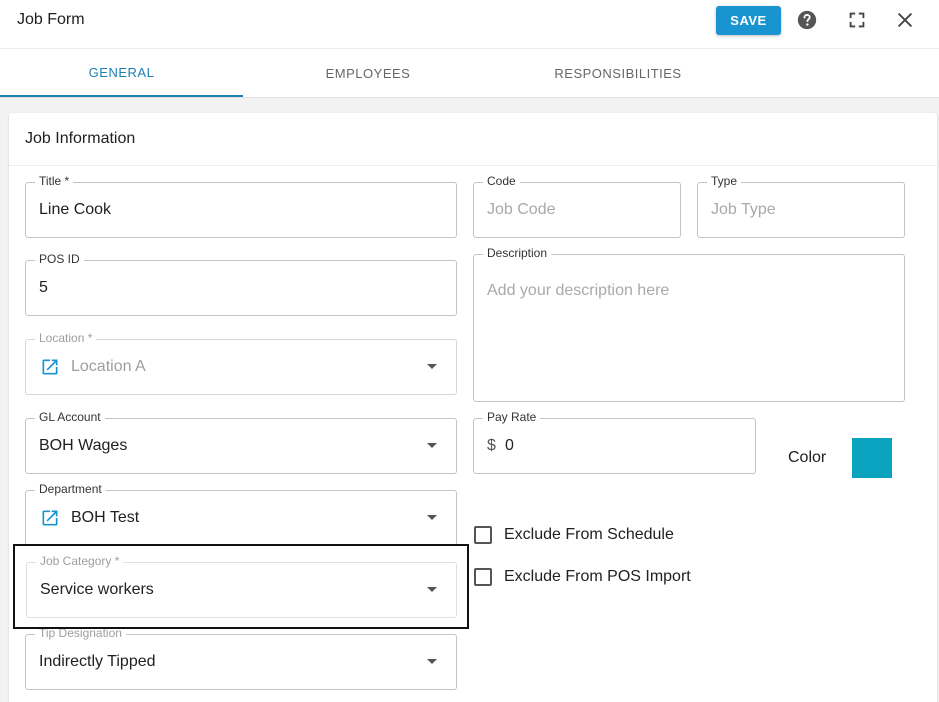  I want to click on tip-designation-value: Indirectly Tipped, so click(97, 661).